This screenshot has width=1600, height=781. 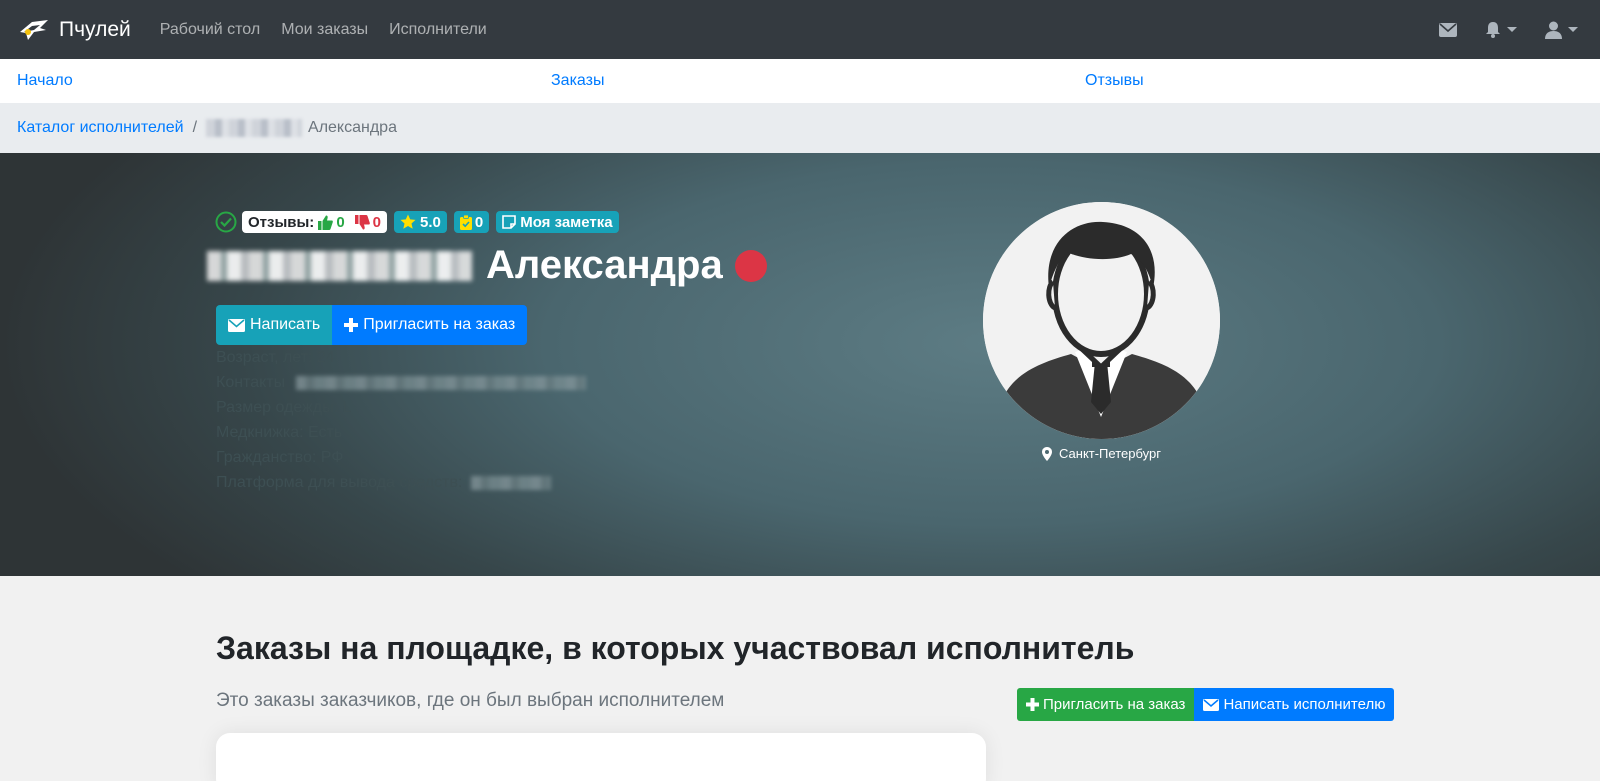 I want to click on orders-card, so click(x=601, y=757).